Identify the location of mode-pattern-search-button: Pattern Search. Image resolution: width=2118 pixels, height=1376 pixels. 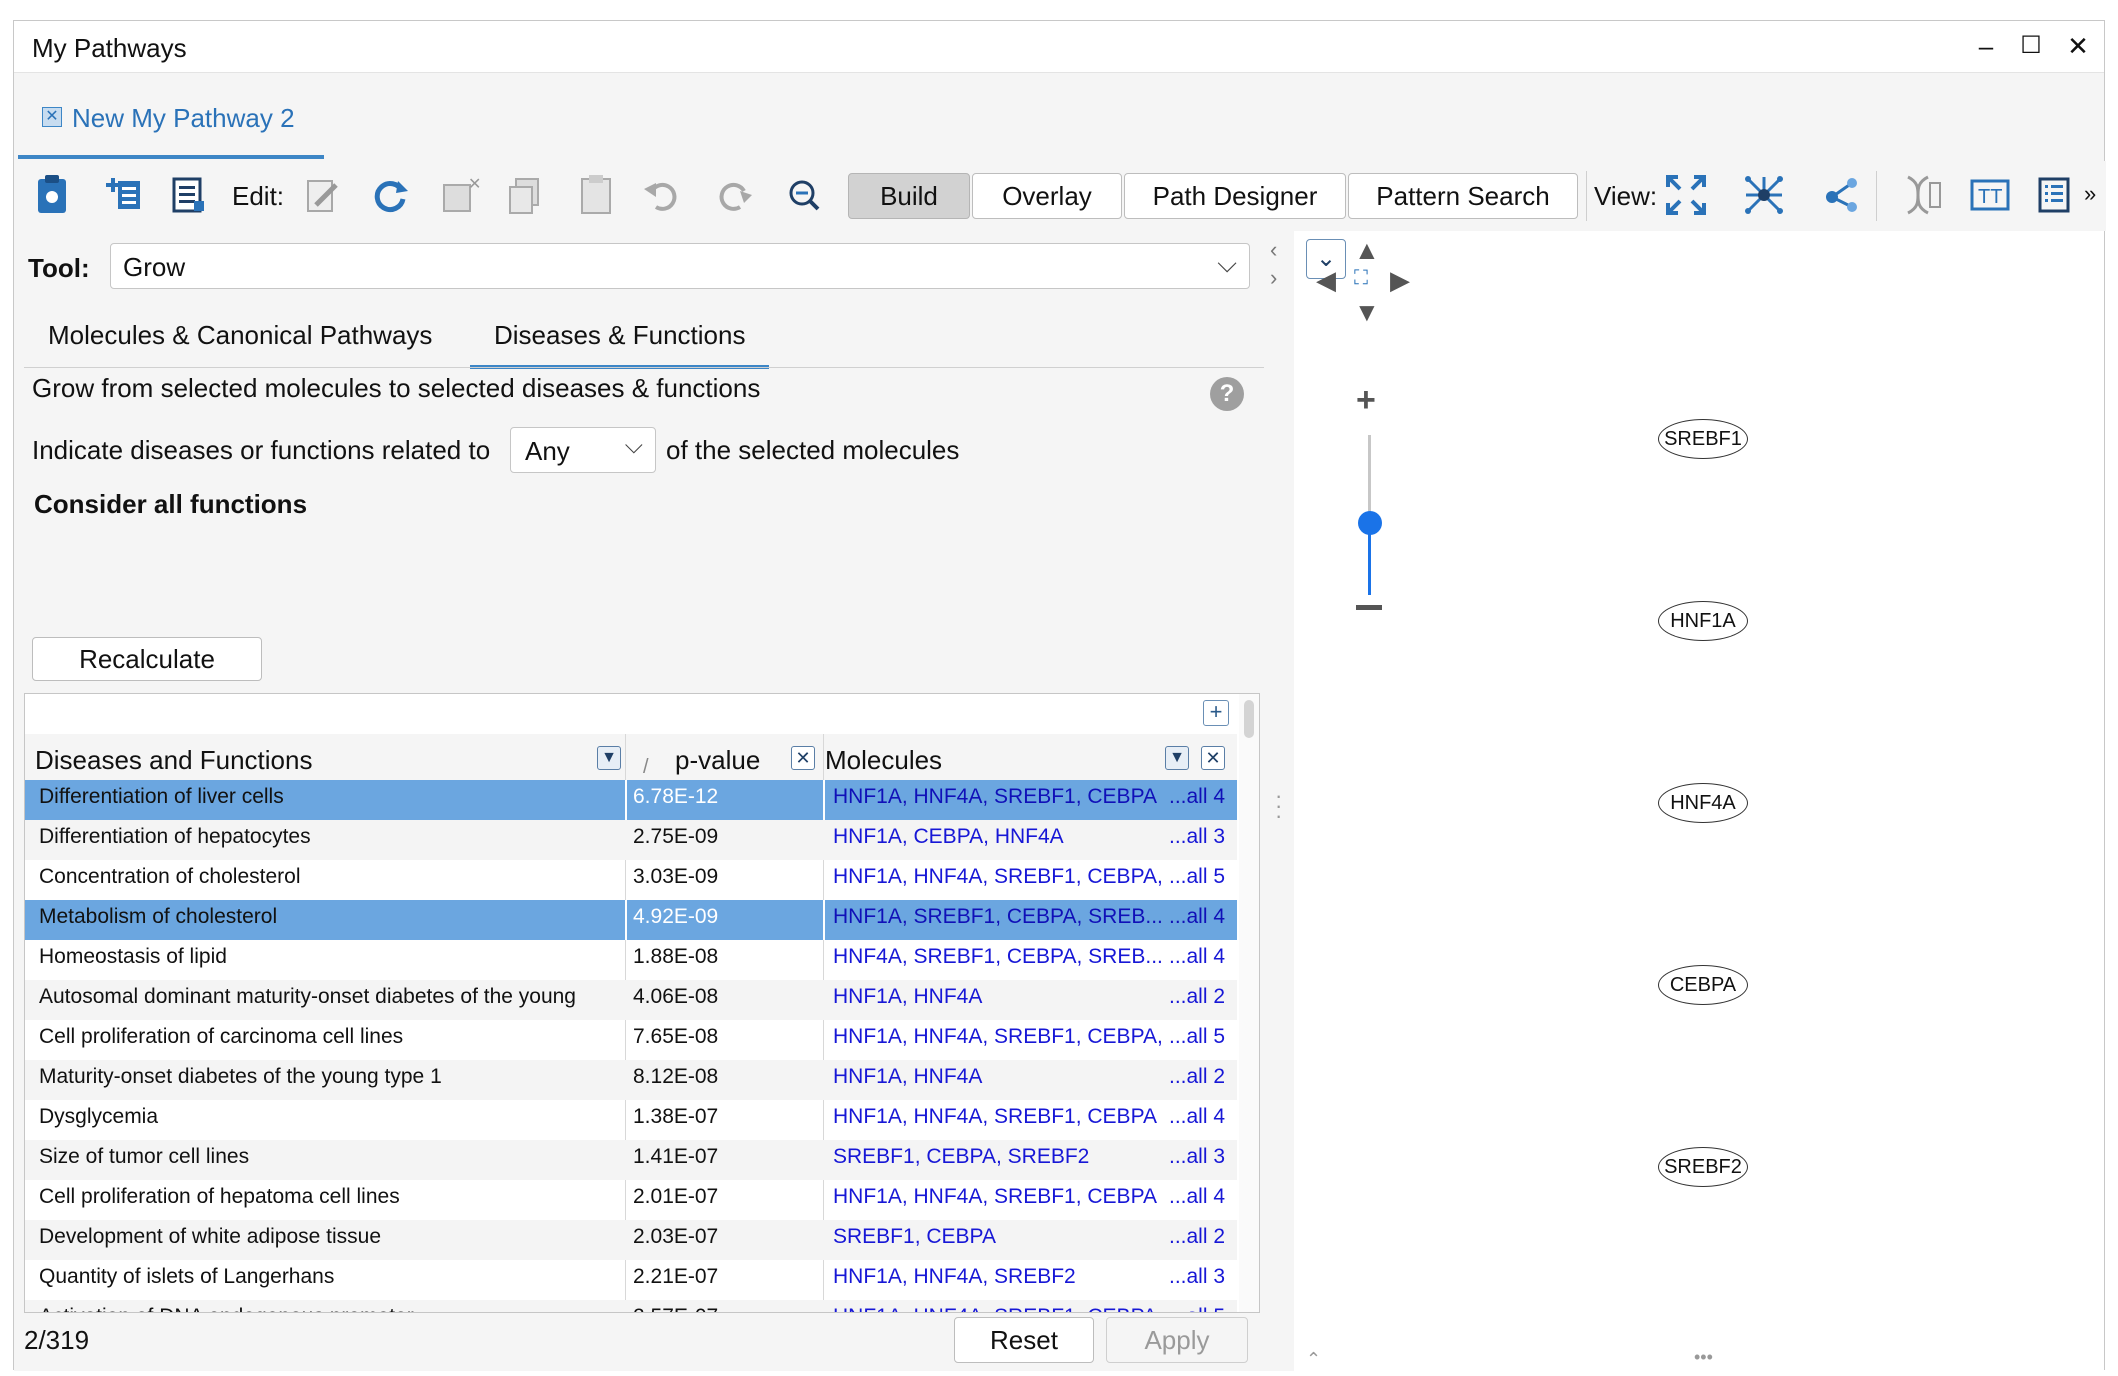
(1463, 196).